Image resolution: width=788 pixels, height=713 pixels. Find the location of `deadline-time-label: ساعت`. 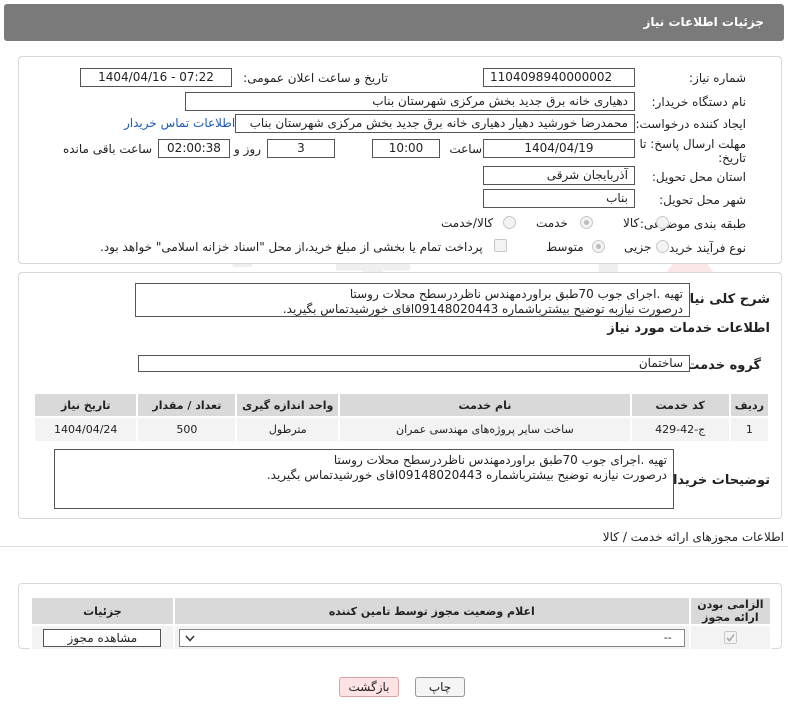

deadline-time-label: ساعت is located at coordinates (465, 149).